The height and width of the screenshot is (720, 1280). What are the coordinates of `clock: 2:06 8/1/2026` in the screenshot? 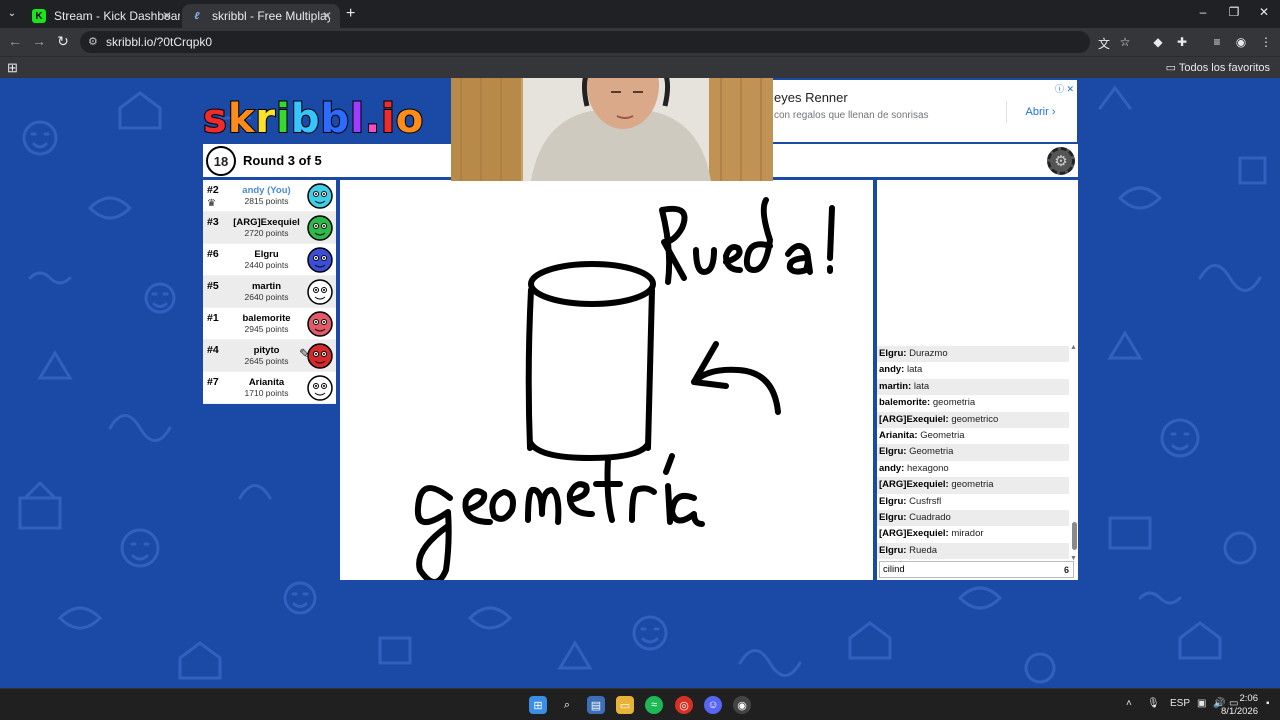 It's located at (1239, 705).